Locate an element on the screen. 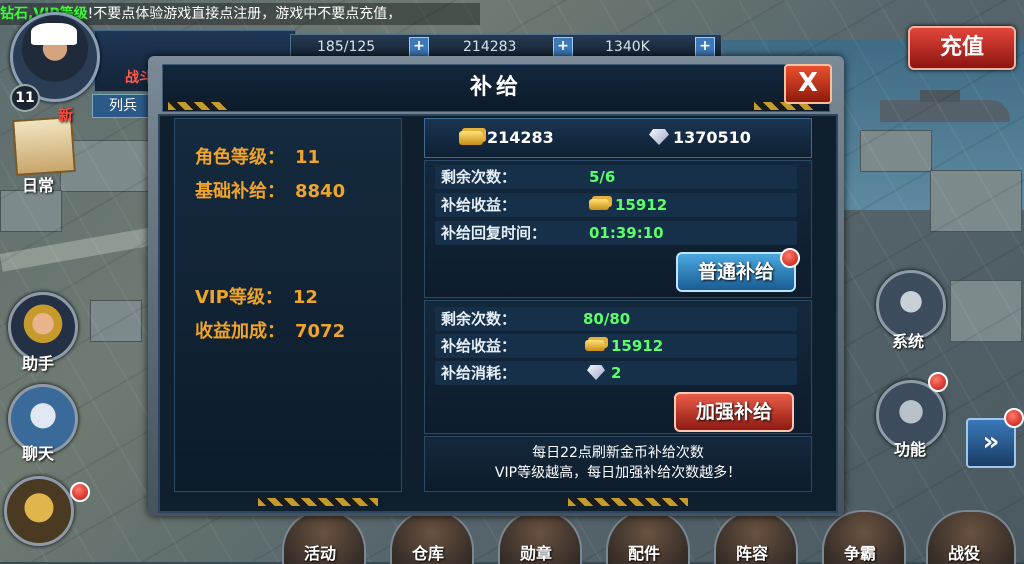 The width and height of the screenshot is (1024, 564). enhanced-supply-button: 加强补给 is located at coordinates (734, 412).